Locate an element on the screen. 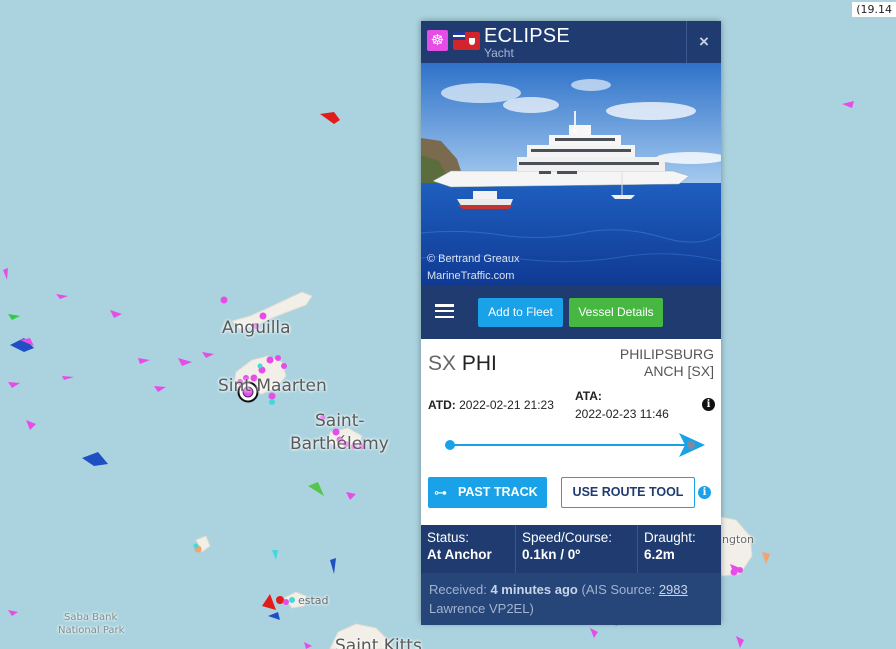 The image size is (896, 649). vessel-type: Yacht is located at coordinates (499, 53).